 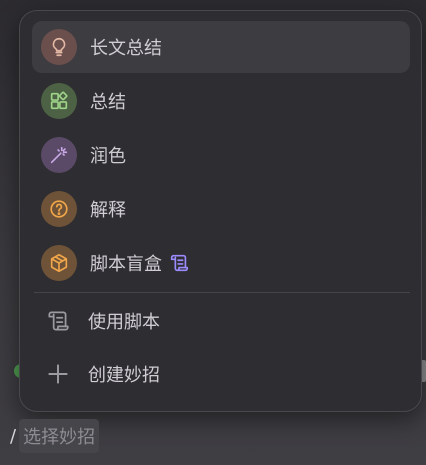 I want to click on plus-icon, so click(x=58, y=374).